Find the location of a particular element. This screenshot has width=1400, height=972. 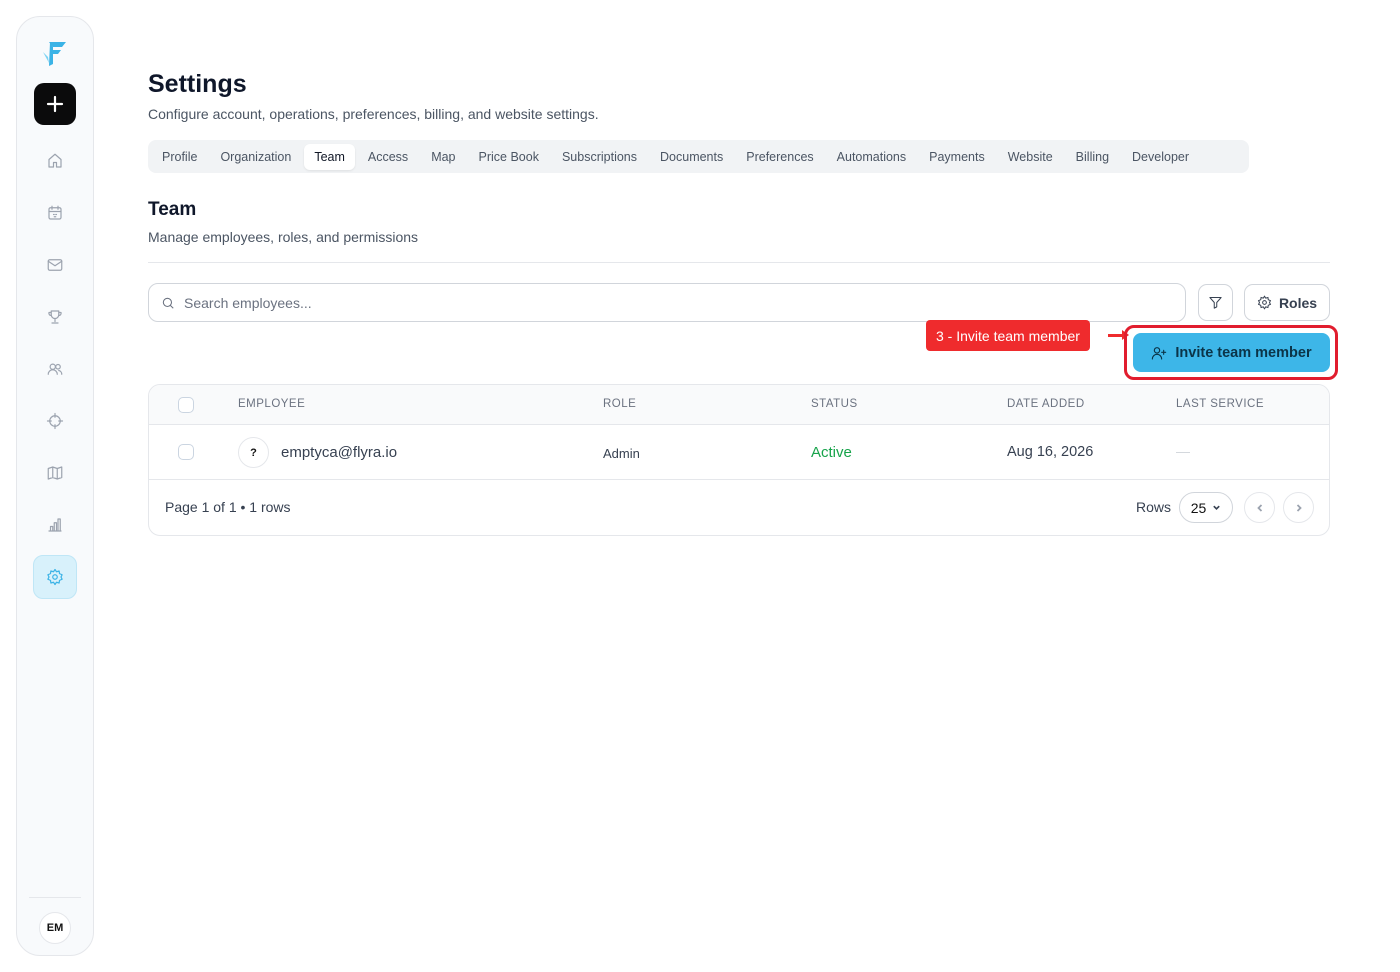

previous-page-button is located at coordinates (1259, 507).